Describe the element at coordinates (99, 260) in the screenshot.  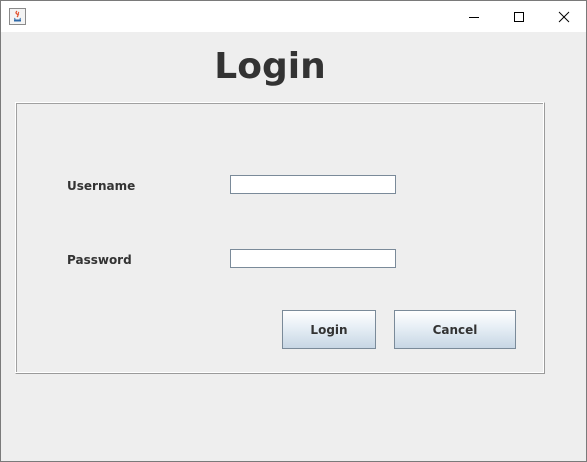
I see `password-label: Password` at that location.